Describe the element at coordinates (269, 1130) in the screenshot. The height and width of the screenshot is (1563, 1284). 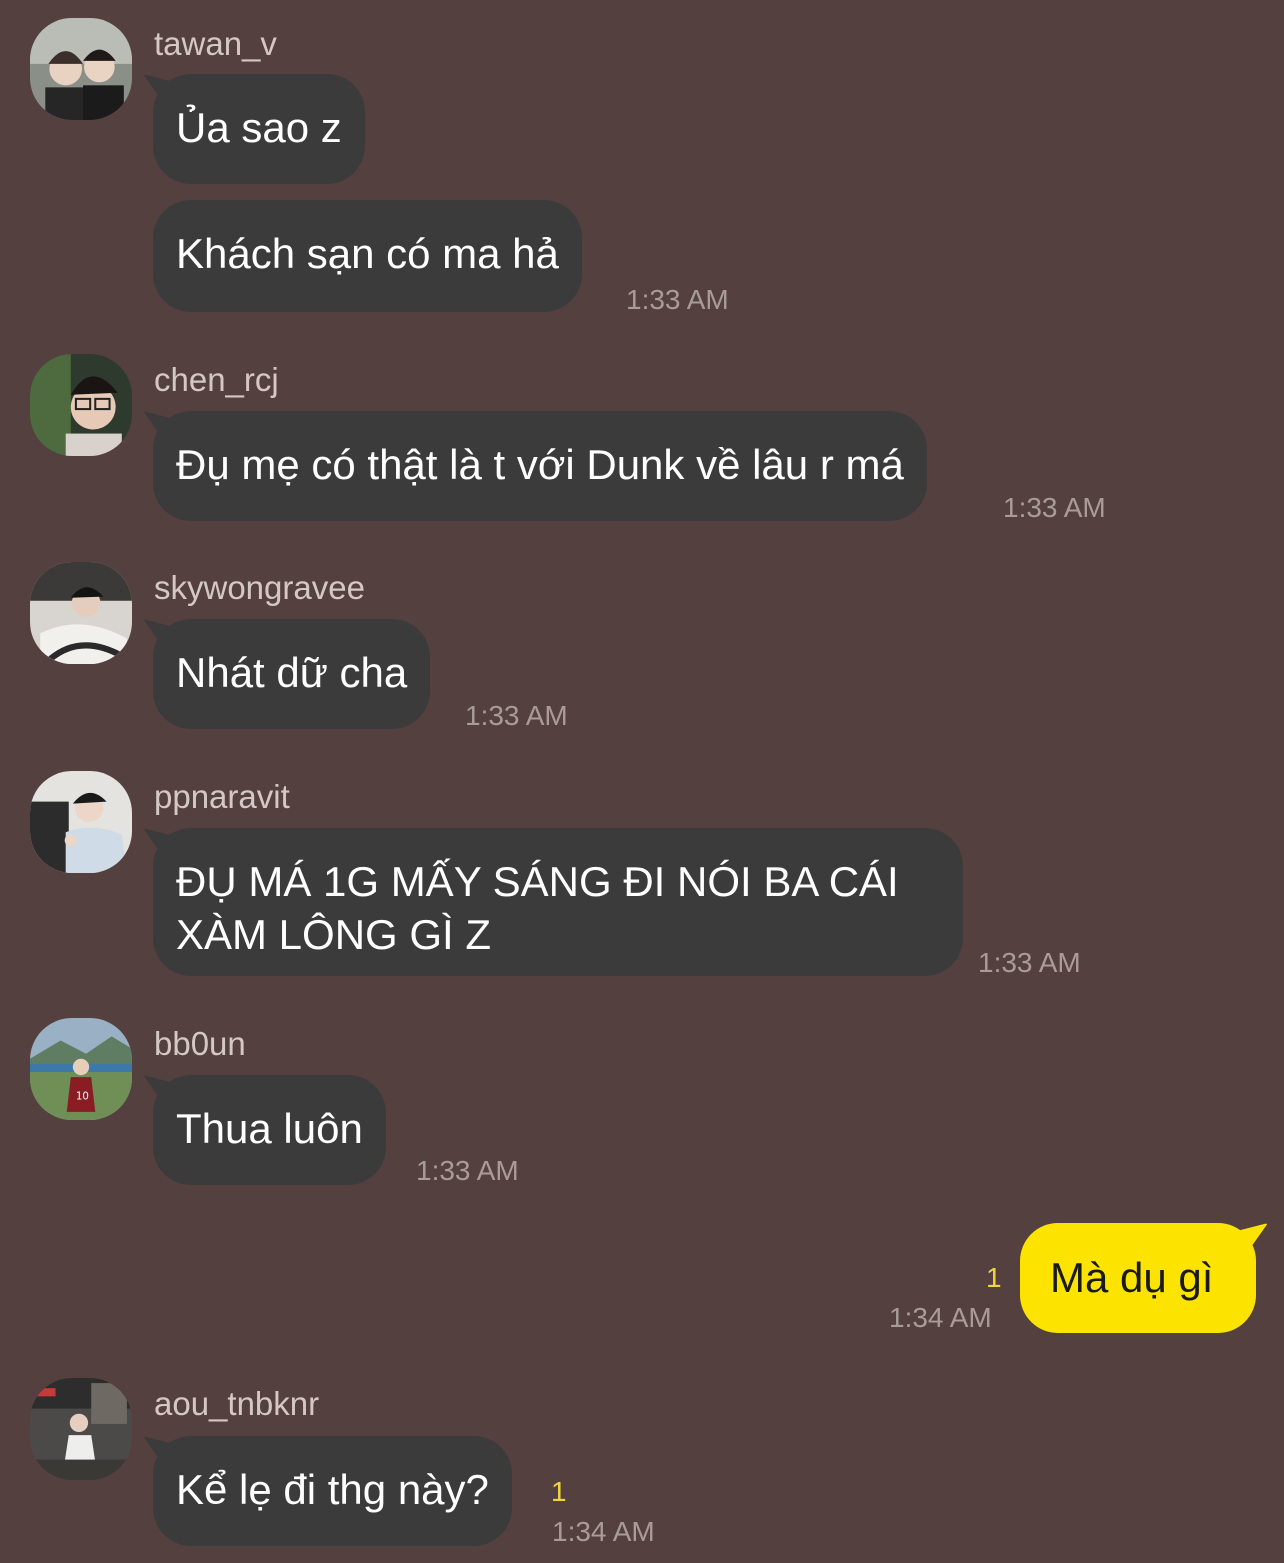
I see `message-bubble: Thua luôn` at that location.